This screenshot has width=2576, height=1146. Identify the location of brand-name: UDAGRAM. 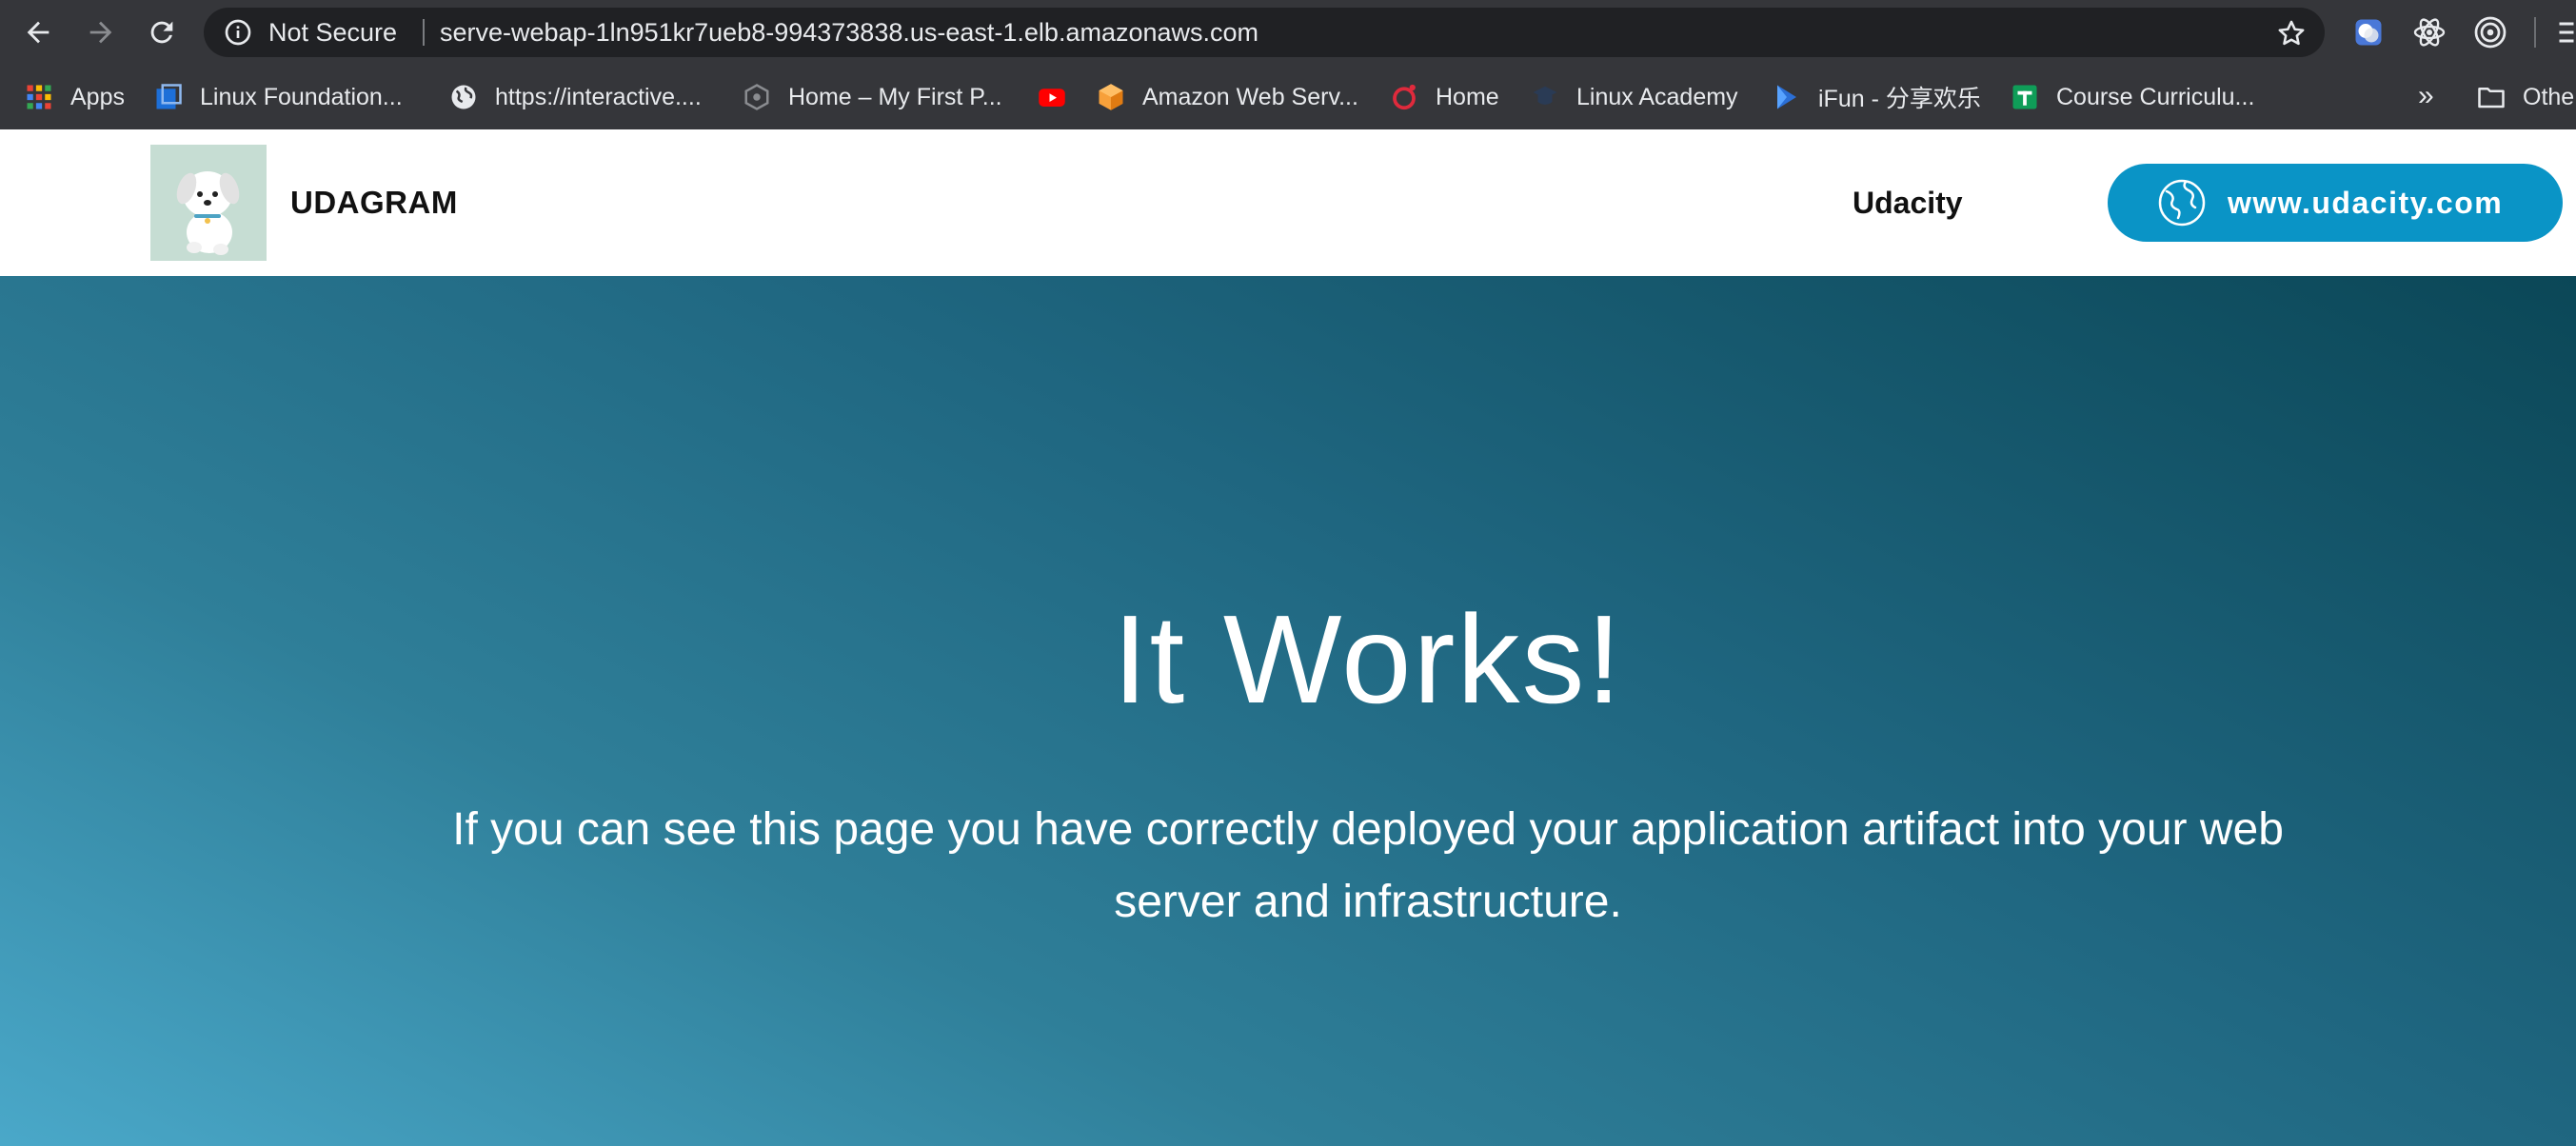
(374, 202).